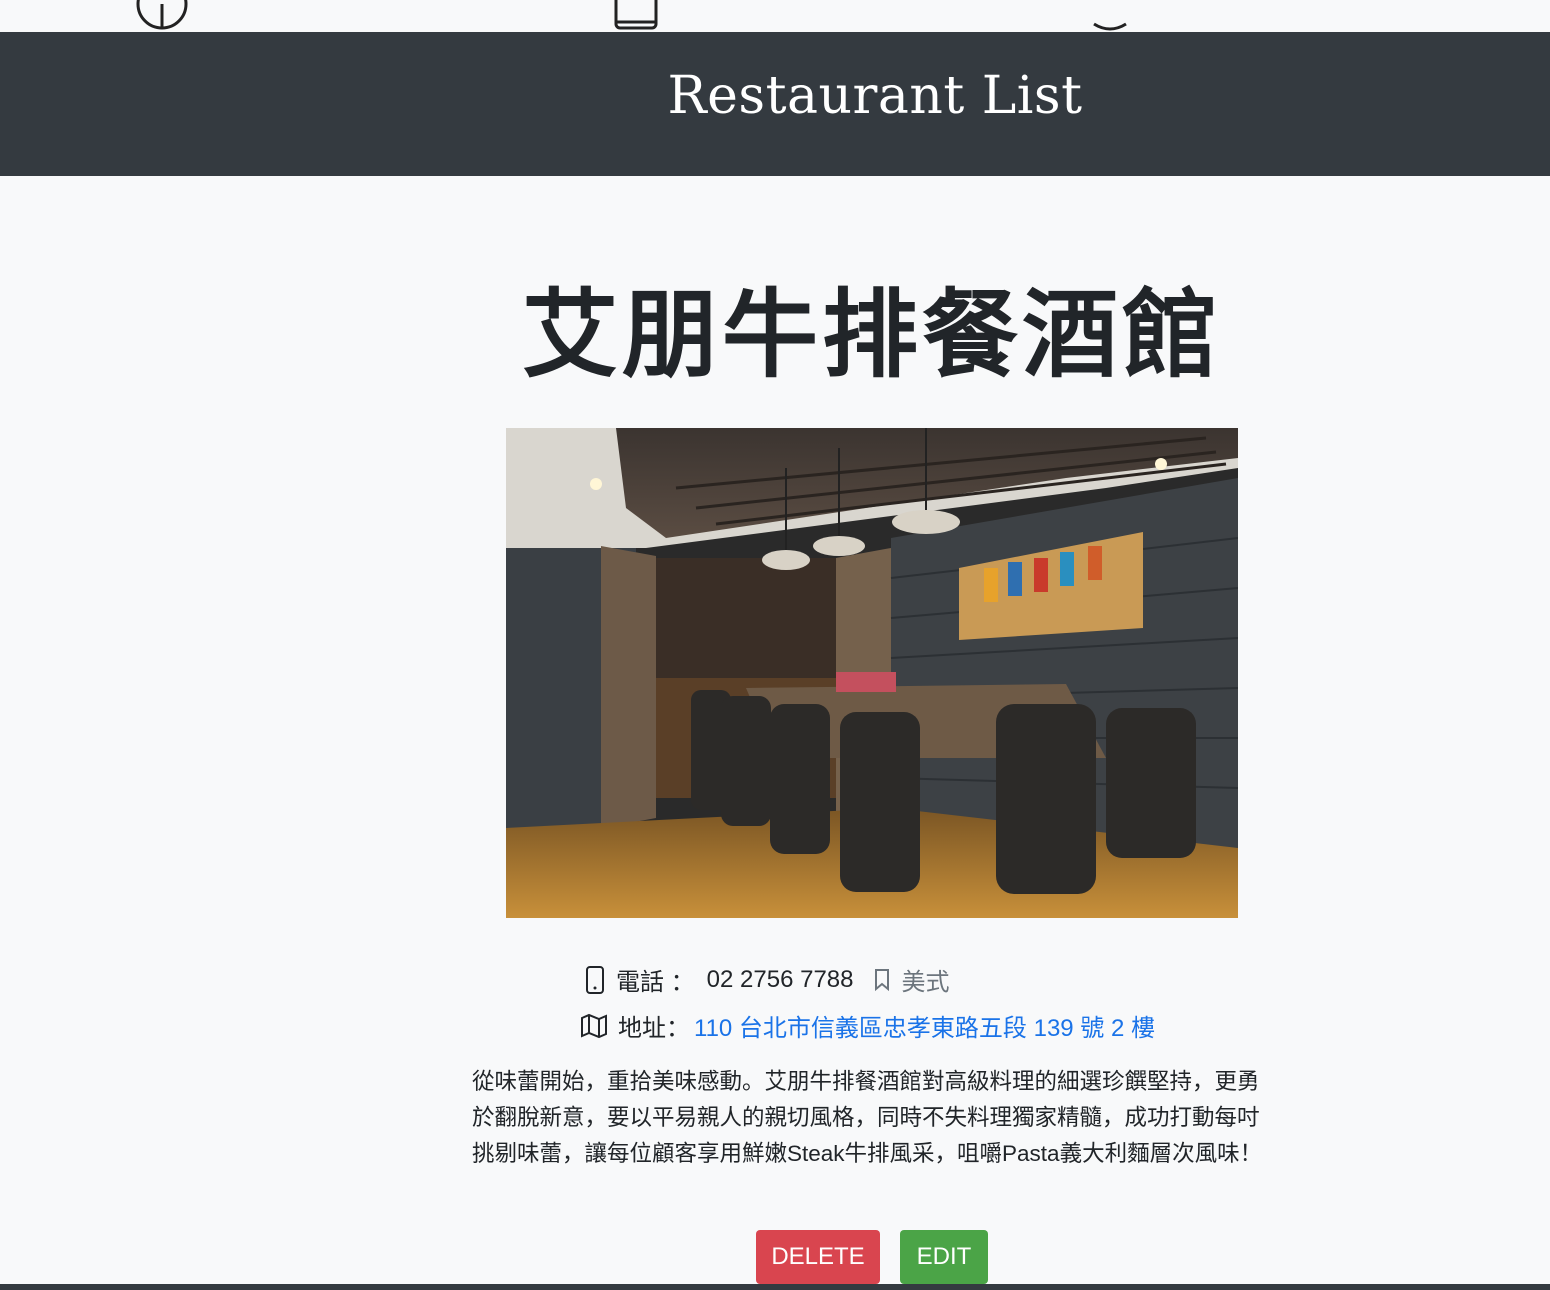  Describe the element at coordinates (924, 1025) in the screenshot. I see `address-link: 110 台北市信義區忠孝東路五段 139 號 2 樓` at that location.